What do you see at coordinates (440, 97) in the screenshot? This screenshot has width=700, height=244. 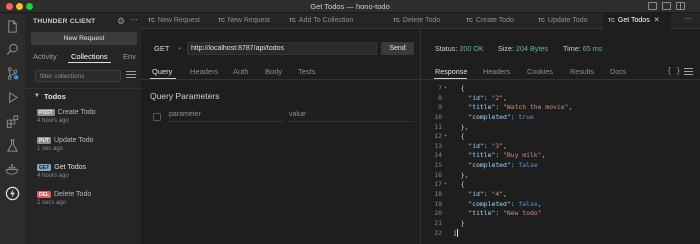 I see `line-number: 8` at bounding box center [440, 97].